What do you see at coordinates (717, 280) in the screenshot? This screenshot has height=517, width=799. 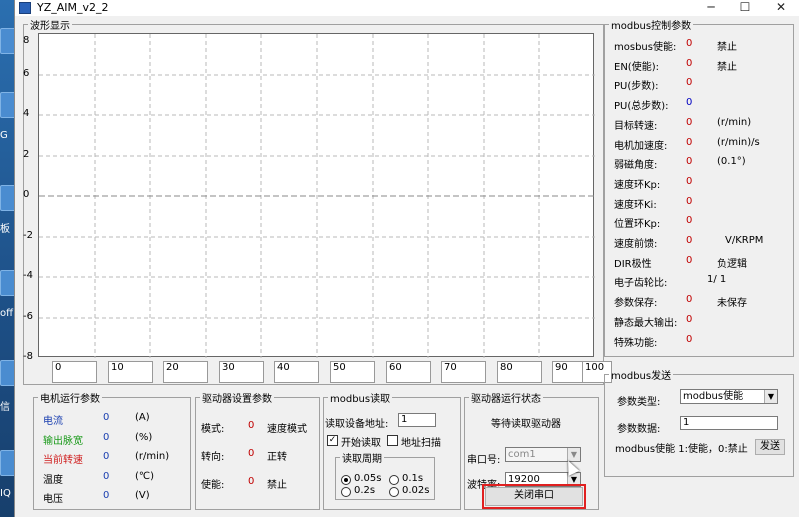 I see `modbus-param-value: 1/ 1` at bounding box center [717, 280].